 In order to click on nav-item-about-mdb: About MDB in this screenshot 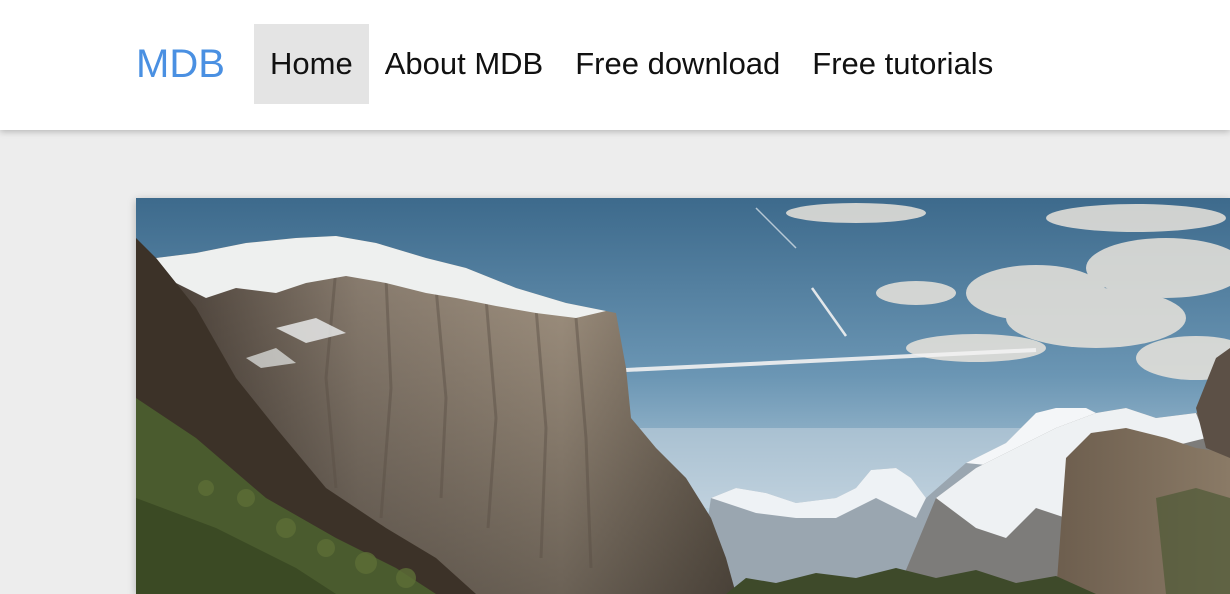, I will do `click(464, 64)`.